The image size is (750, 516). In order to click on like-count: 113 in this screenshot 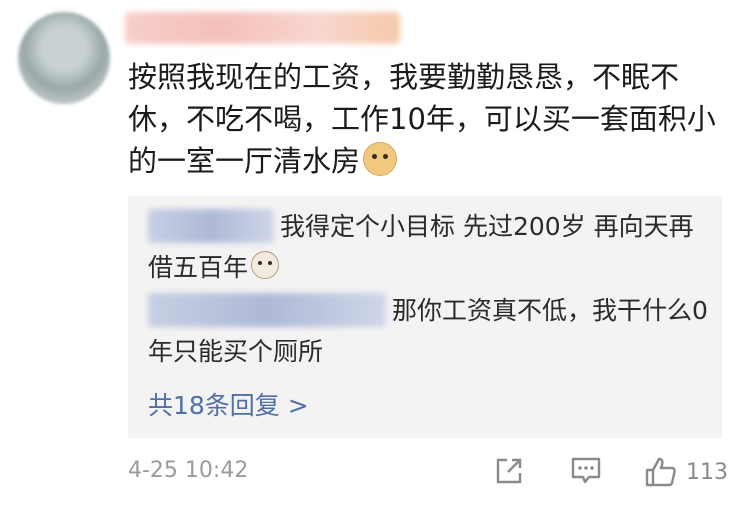, I will do `click(707, 472)`.